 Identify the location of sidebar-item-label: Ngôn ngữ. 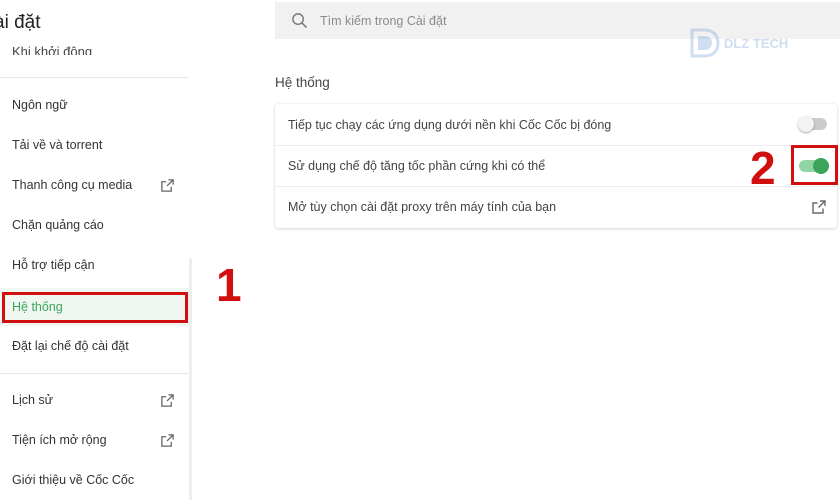
(40, 105).